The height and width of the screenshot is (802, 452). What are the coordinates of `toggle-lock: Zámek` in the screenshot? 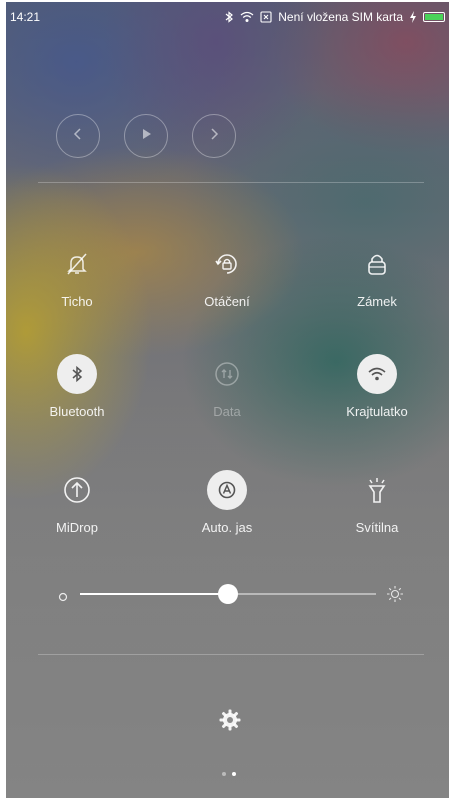 It's located at (377, 276).